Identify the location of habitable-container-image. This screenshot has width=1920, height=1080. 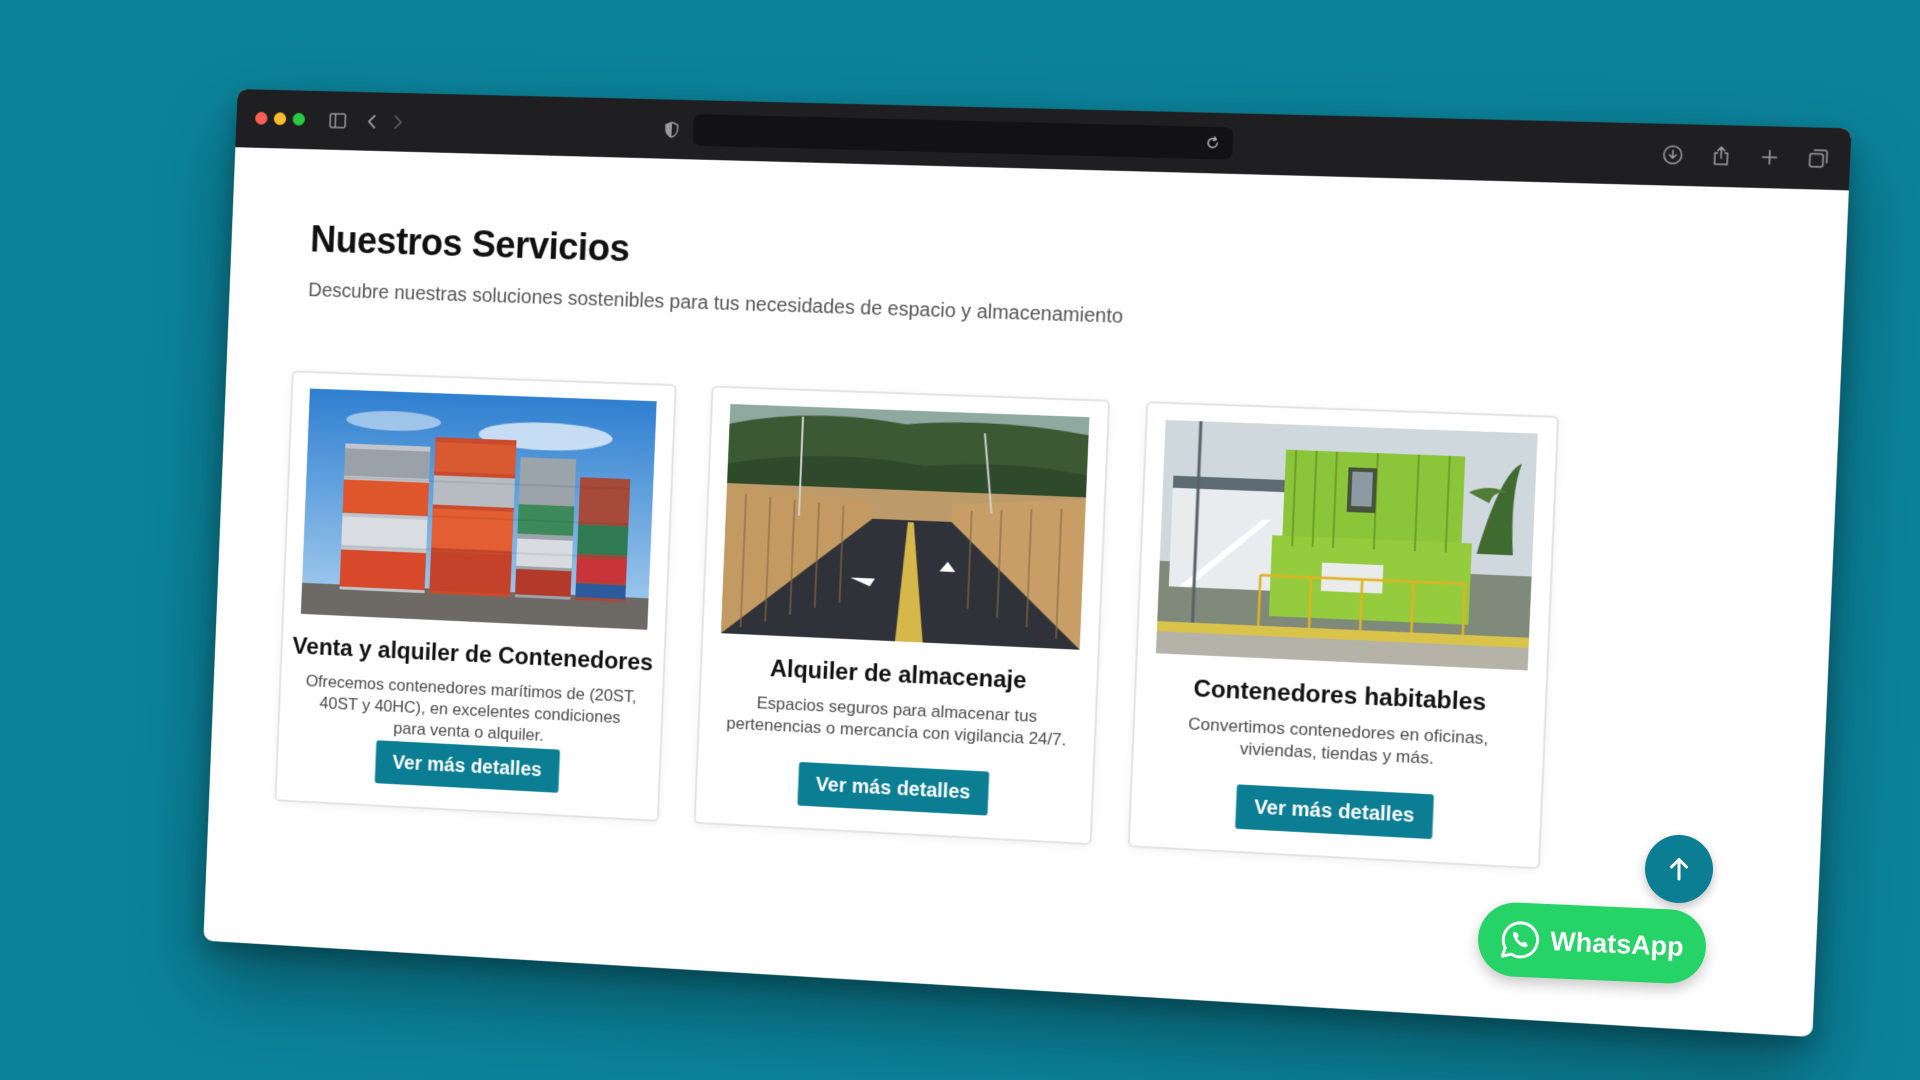
(1346, 545).